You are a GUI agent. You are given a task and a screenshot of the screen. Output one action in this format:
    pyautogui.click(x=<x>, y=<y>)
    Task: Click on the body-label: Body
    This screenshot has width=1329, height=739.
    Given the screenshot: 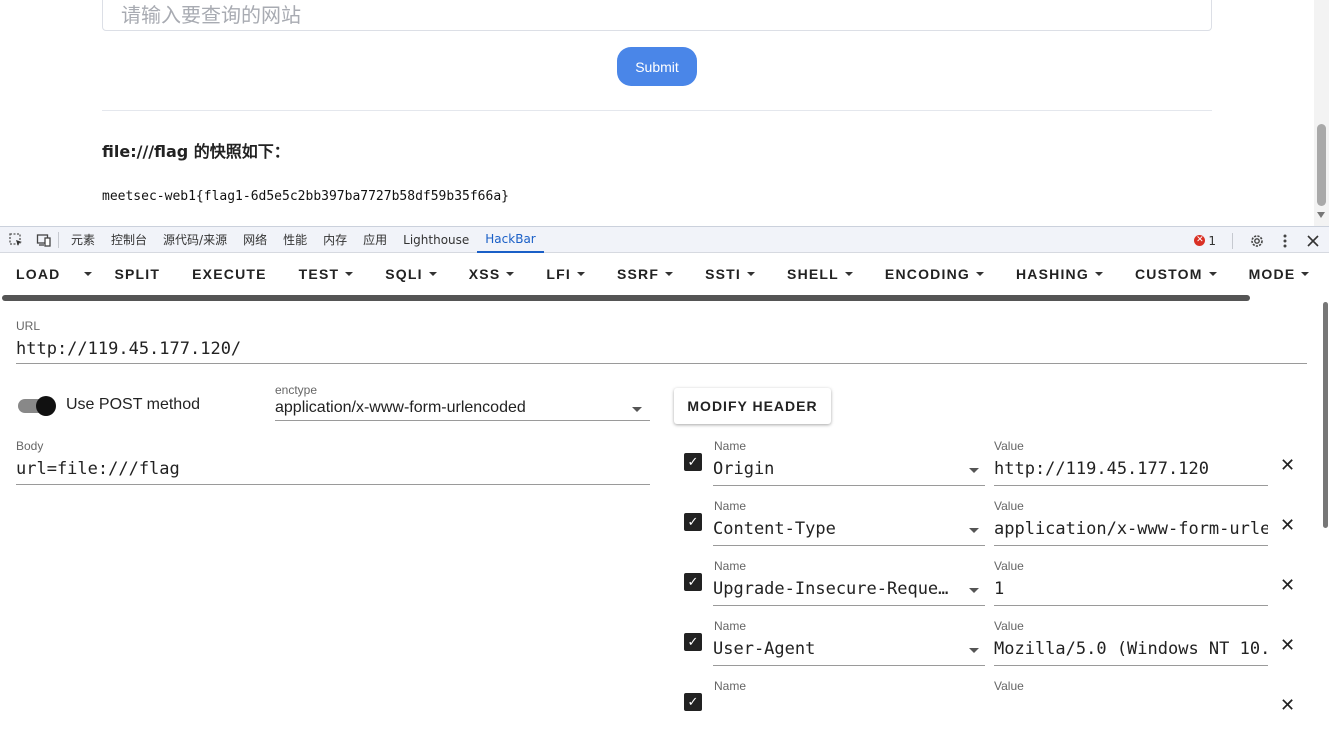 What is the action you would take?
    pyautogui.click(x=30, y=446)
    